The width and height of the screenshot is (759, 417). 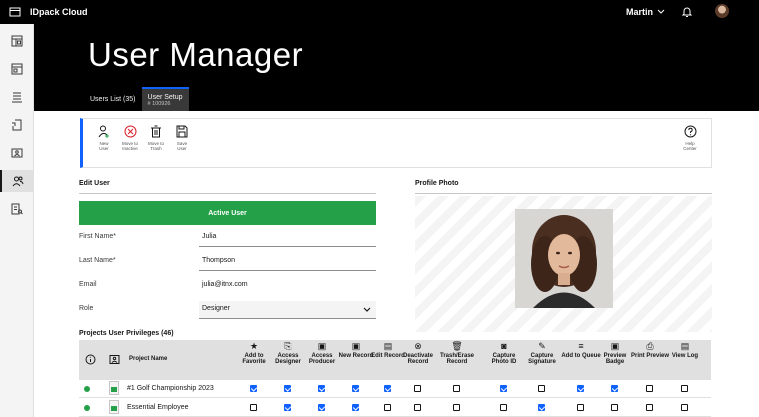 What do you see at coordinates (563, 264) in the screenshot?
I see `profile-photo-area` at bounding box center [563, 264].